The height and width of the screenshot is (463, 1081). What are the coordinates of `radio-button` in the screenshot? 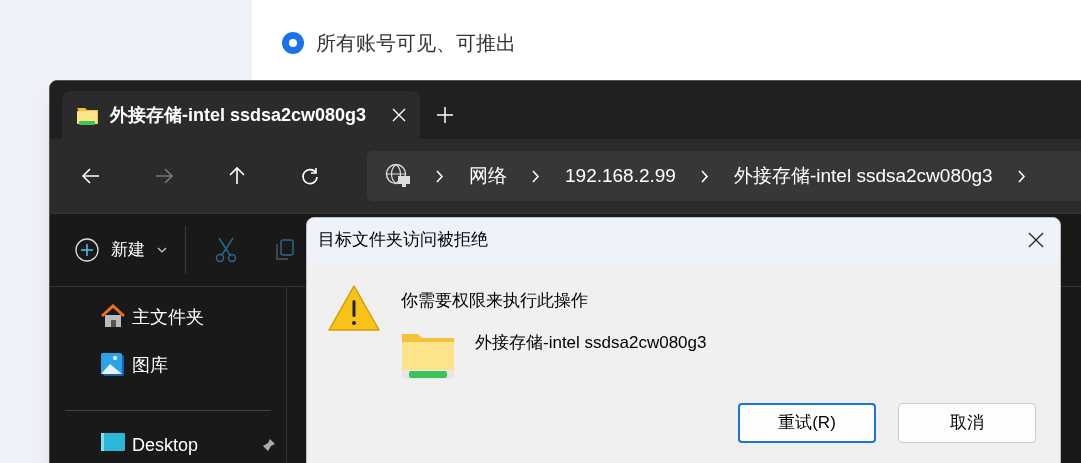 It's located at (293, 43).